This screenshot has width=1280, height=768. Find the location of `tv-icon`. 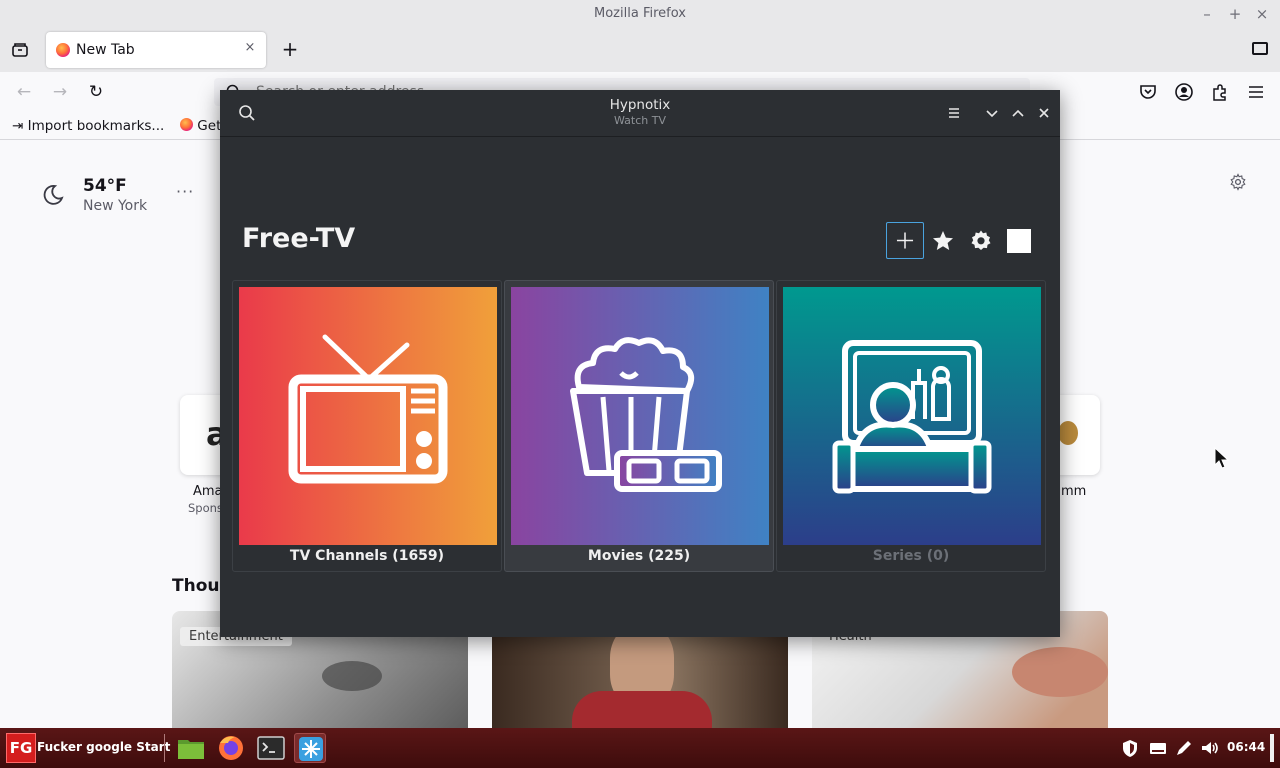

tv-icon is located at coordinates (368, 416).